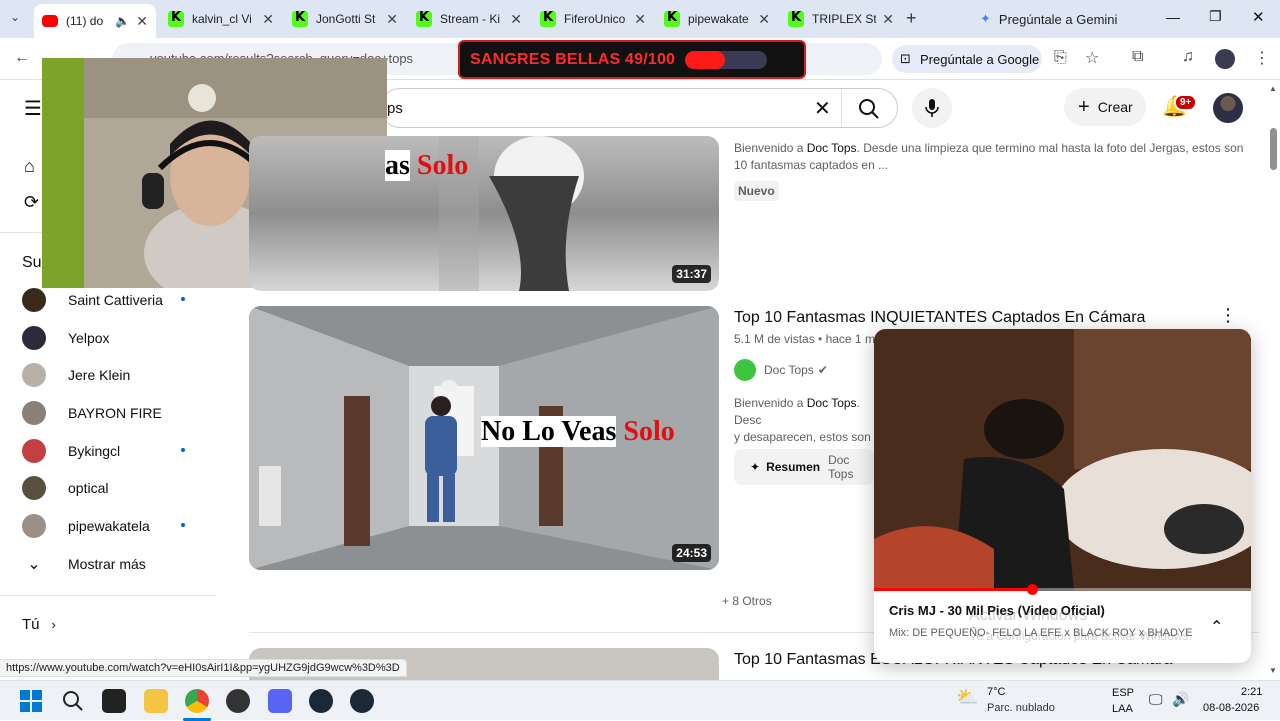 Image resolution: width=1280 pixels, height=721 pixels. I want to click on tab-kick-2: JonGotti St ✕, so click(345, 19).